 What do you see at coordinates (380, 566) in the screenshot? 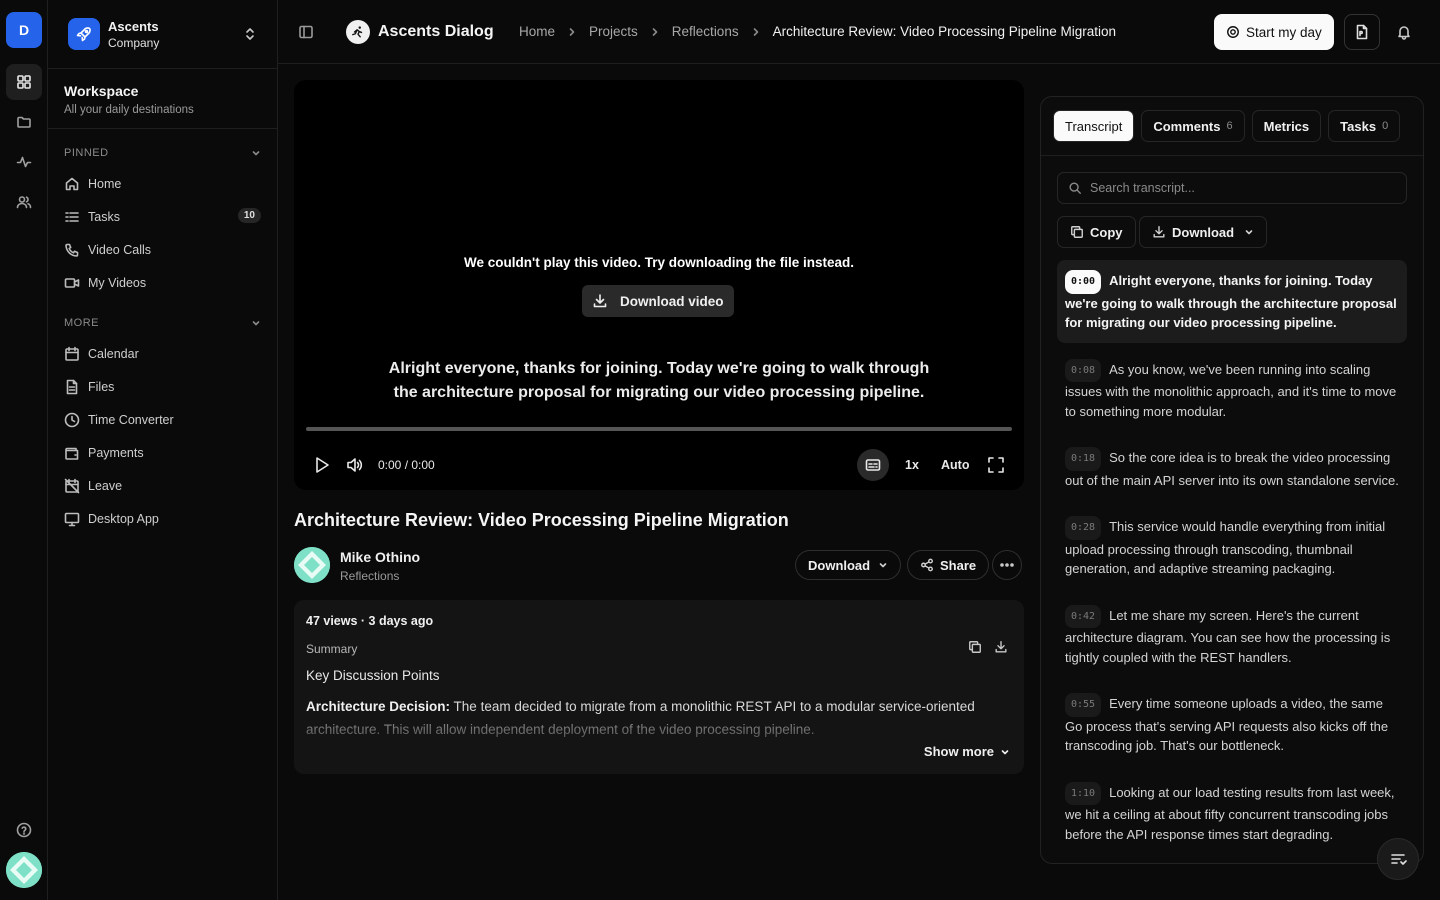
I see `author-info: Mike Othino Reflections` at bounding box center [380, 566].